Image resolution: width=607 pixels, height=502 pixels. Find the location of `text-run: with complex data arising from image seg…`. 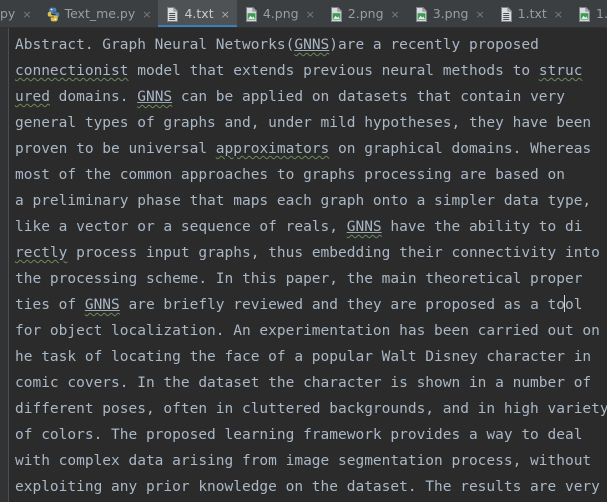

text-run: with complex data arising from image seg… is located at coordinates (303, 461).